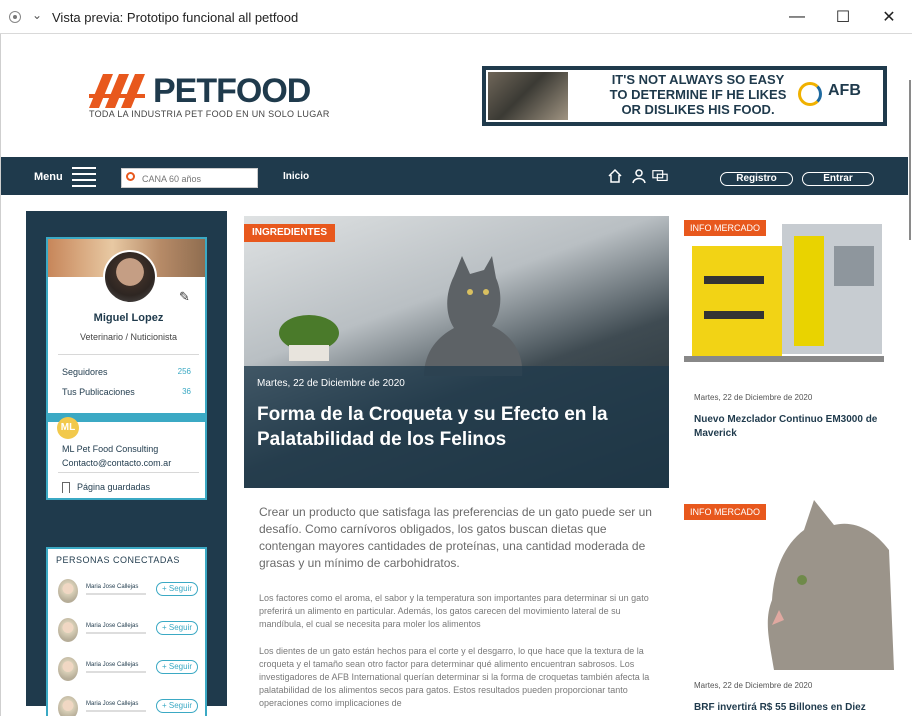 The height and width of the screenshot is (716, 912). I want to click on scrollbar-thumb, so click(910, 160).